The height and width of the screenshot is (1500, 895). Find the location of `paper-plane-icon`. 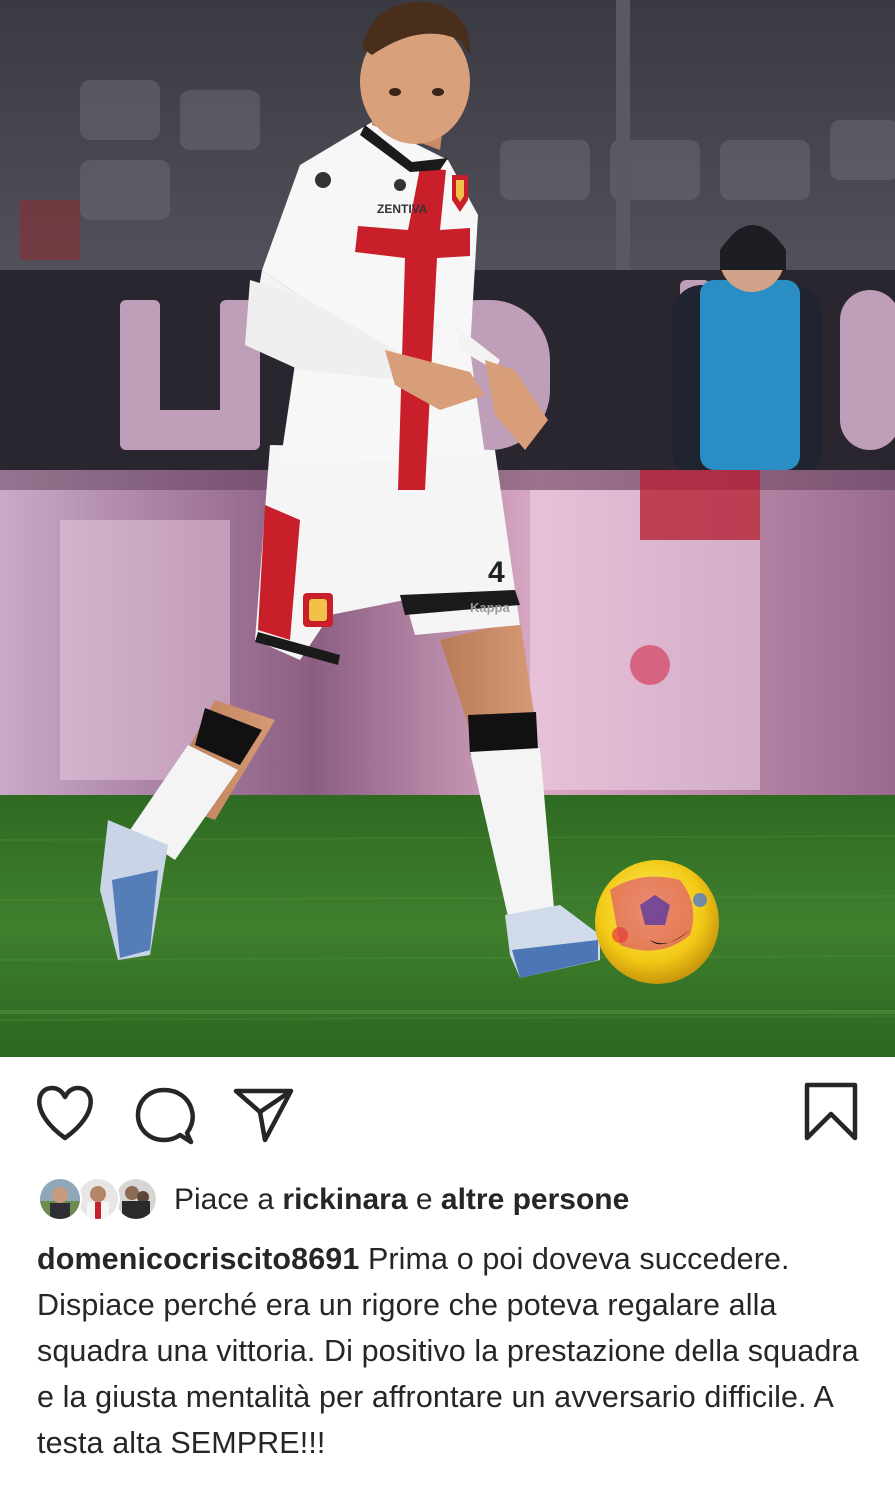

paper-plane-icon is located at coordinates (264, 1115).